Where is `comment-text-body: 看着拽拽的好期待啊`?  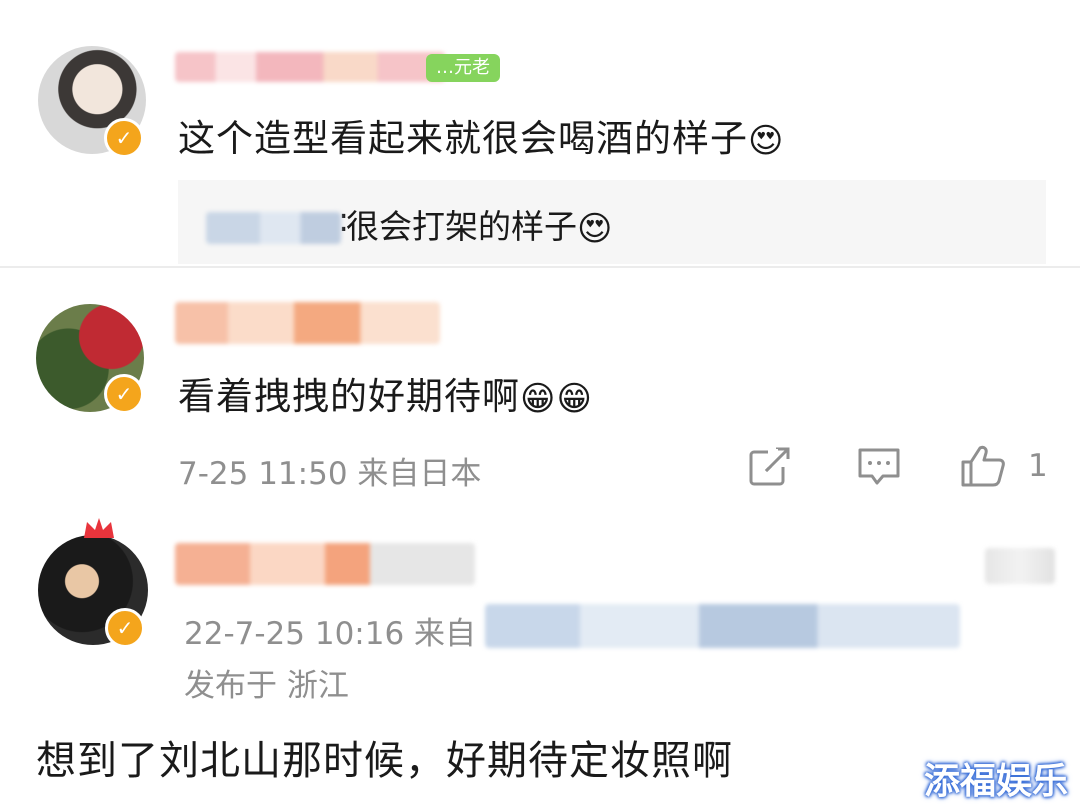 comment-text-body: 看着拽拽的好期待啊 is located at coordinates (349, 396).